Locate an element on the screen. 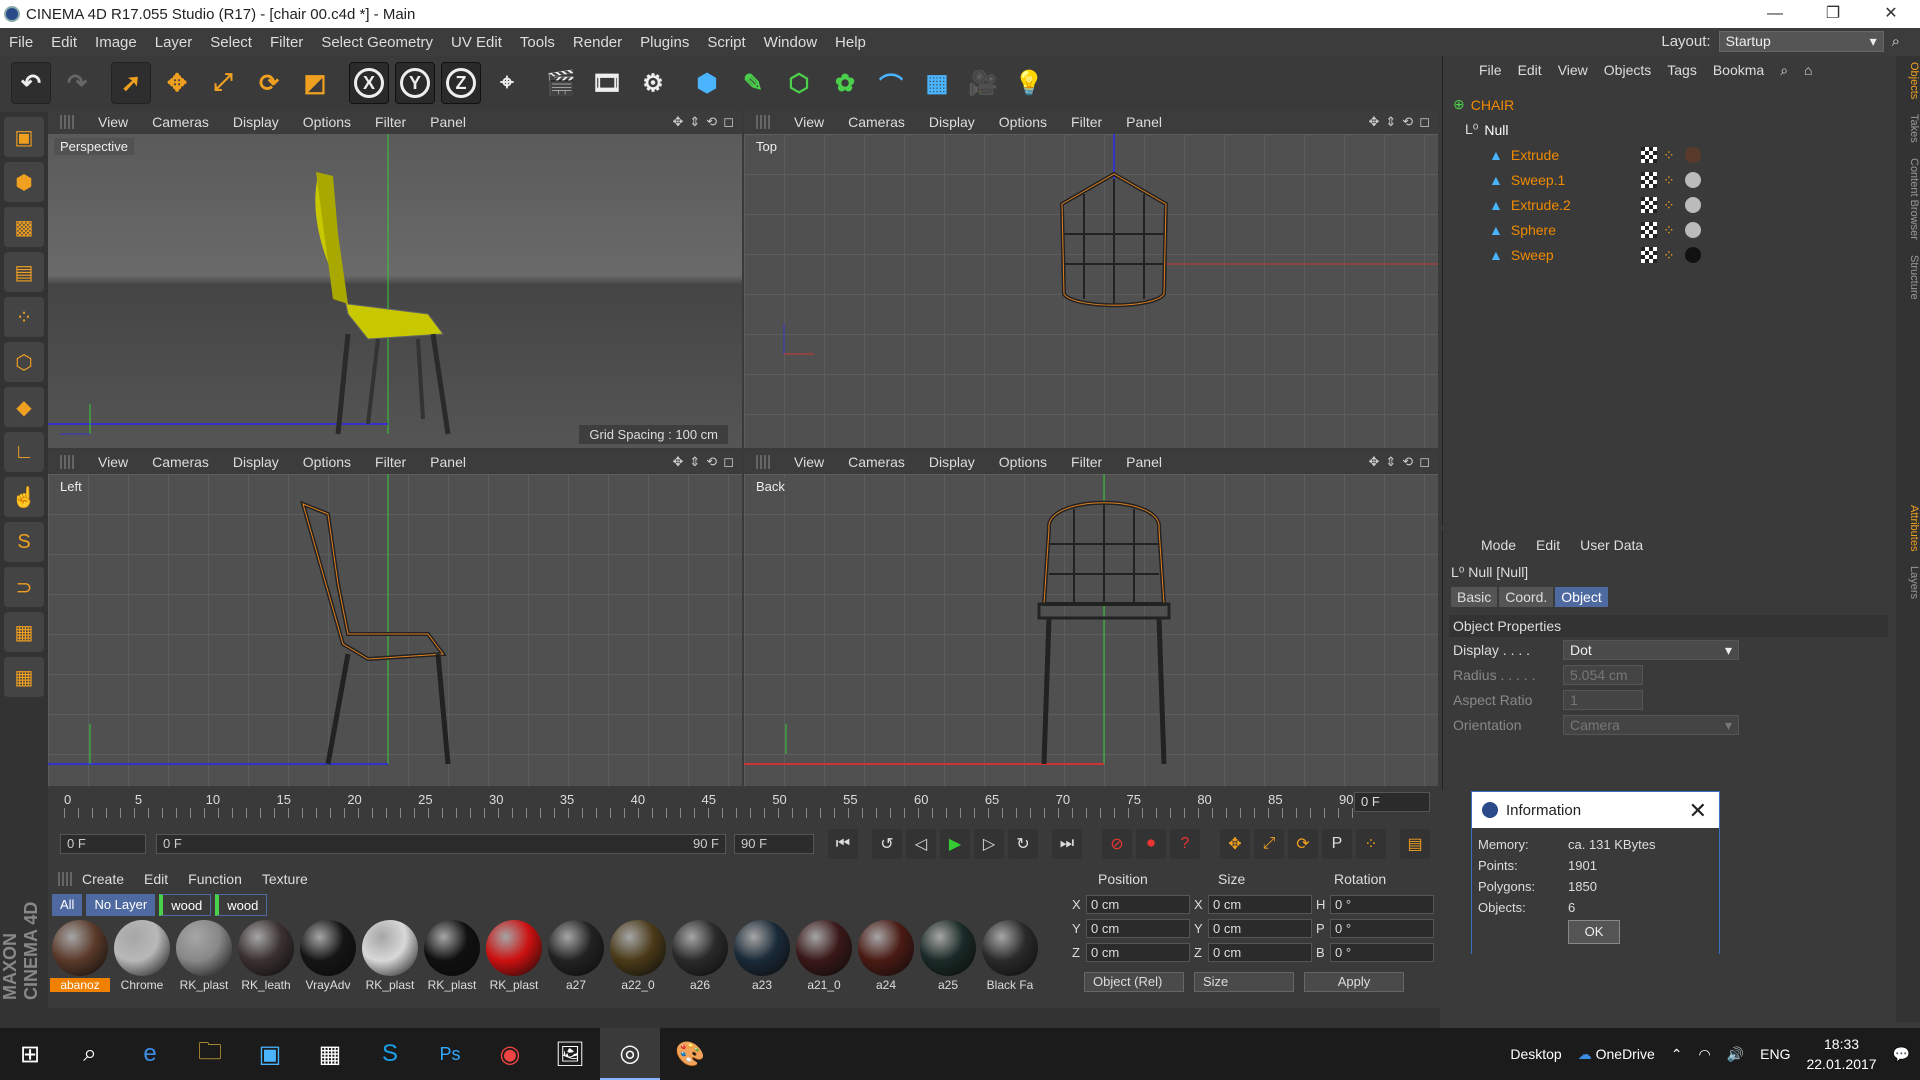 This screenshot has height=1080, width=1920. vp-menu-cameras: Cameras is located at coordinates (876, 462).